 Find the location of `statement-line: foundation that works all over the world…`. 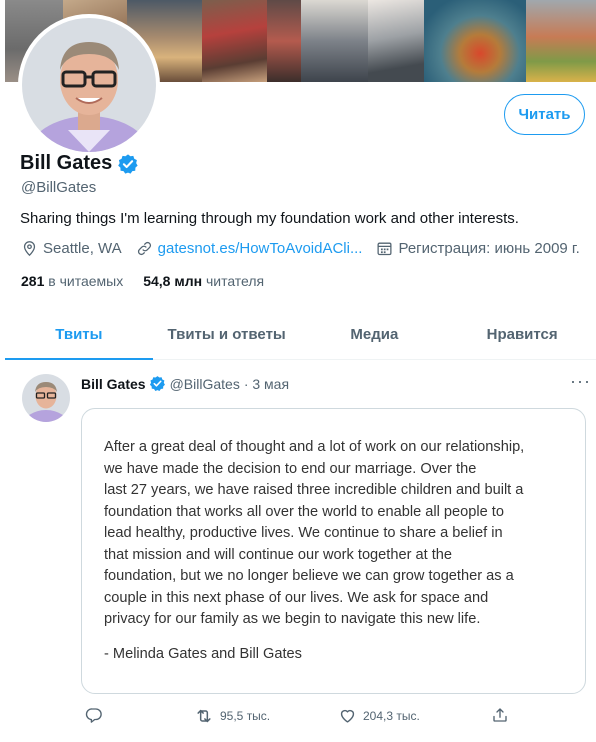

statement-line: foundation that works all over the world… is located at coordinates (304, 511).